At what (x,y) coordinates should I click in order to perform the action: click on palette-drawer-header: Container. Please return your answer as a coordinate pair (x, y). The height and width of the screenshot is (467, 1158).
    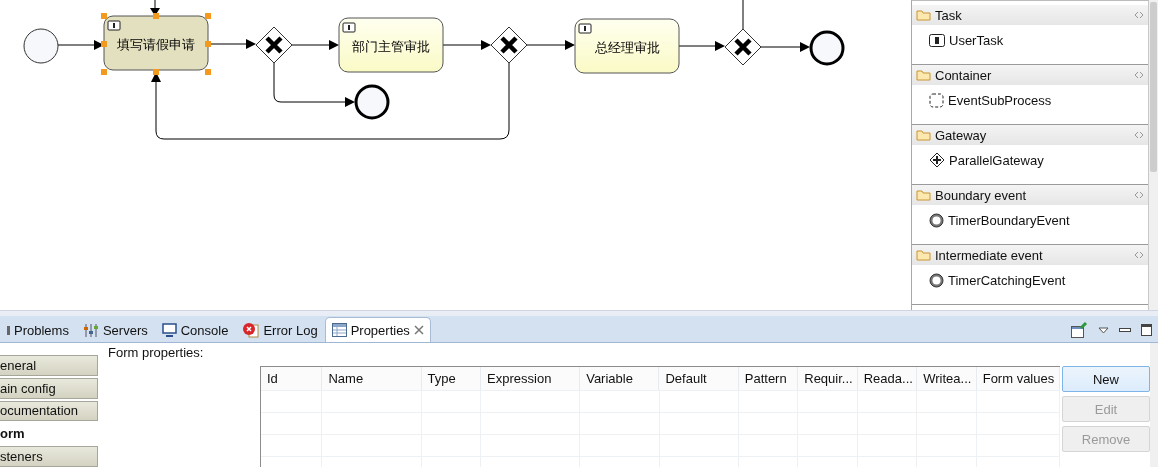
    Looking at the image, I should click on (1030, 75).